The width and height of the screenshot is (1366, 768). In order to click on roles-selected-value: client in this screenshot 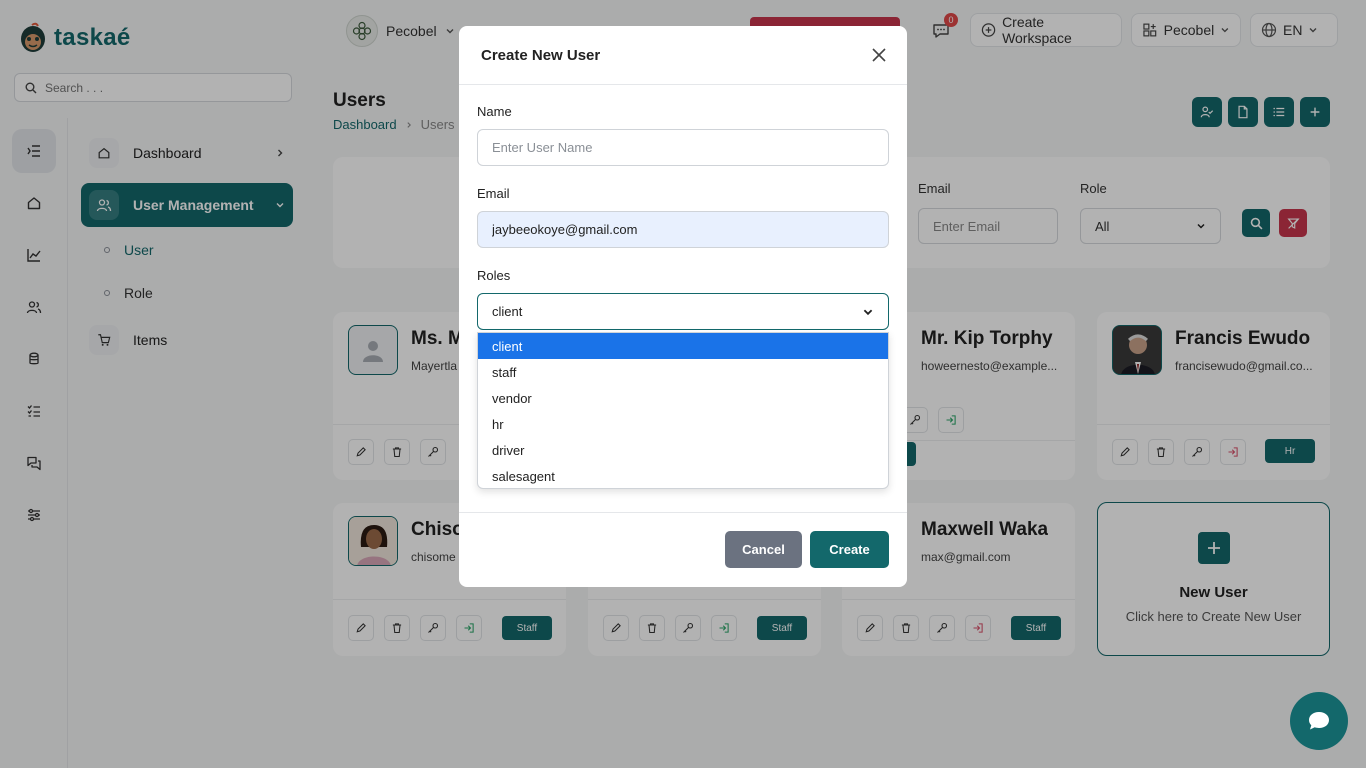, I will do `click(507, 311)`.